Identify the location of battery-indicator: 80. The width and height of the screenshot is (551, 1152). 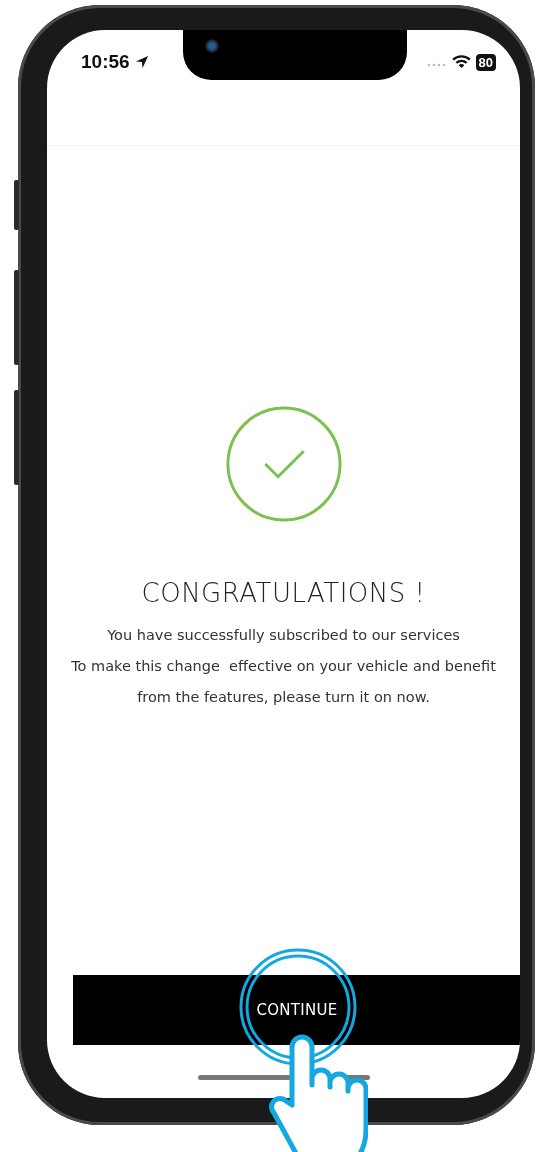
(485, 62).